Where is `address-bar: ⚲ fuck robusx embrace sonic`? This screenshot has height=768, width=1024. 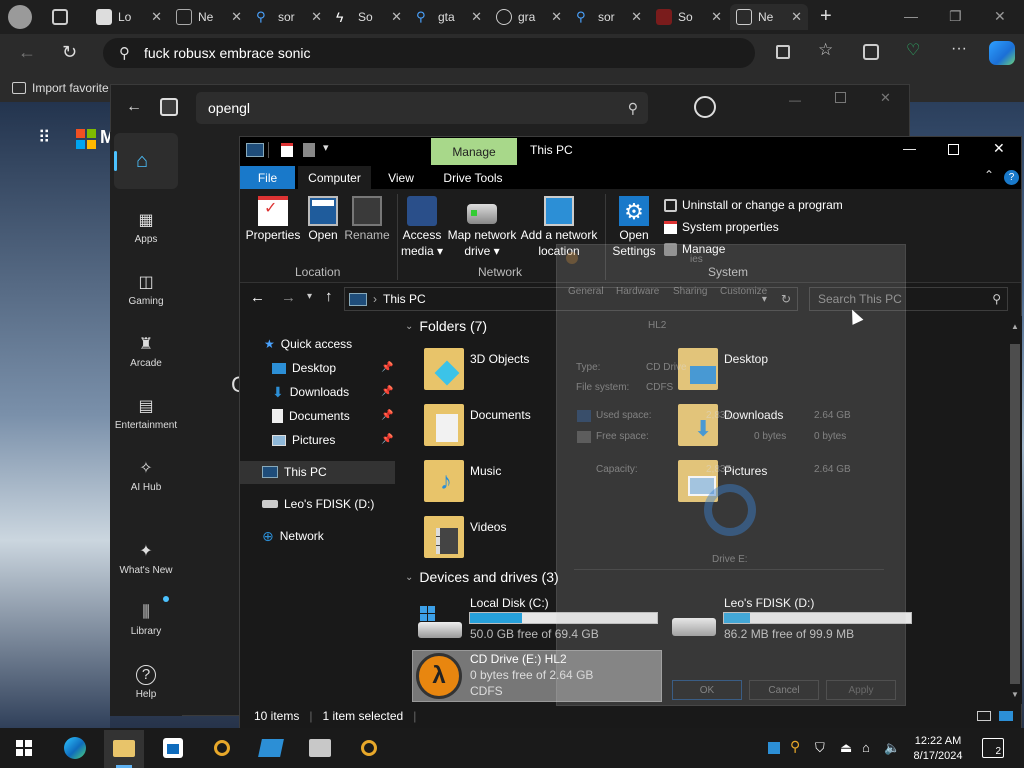
address-bar: ⚲ fuck robusx embrace sonic is located at coordinates (429, 53).